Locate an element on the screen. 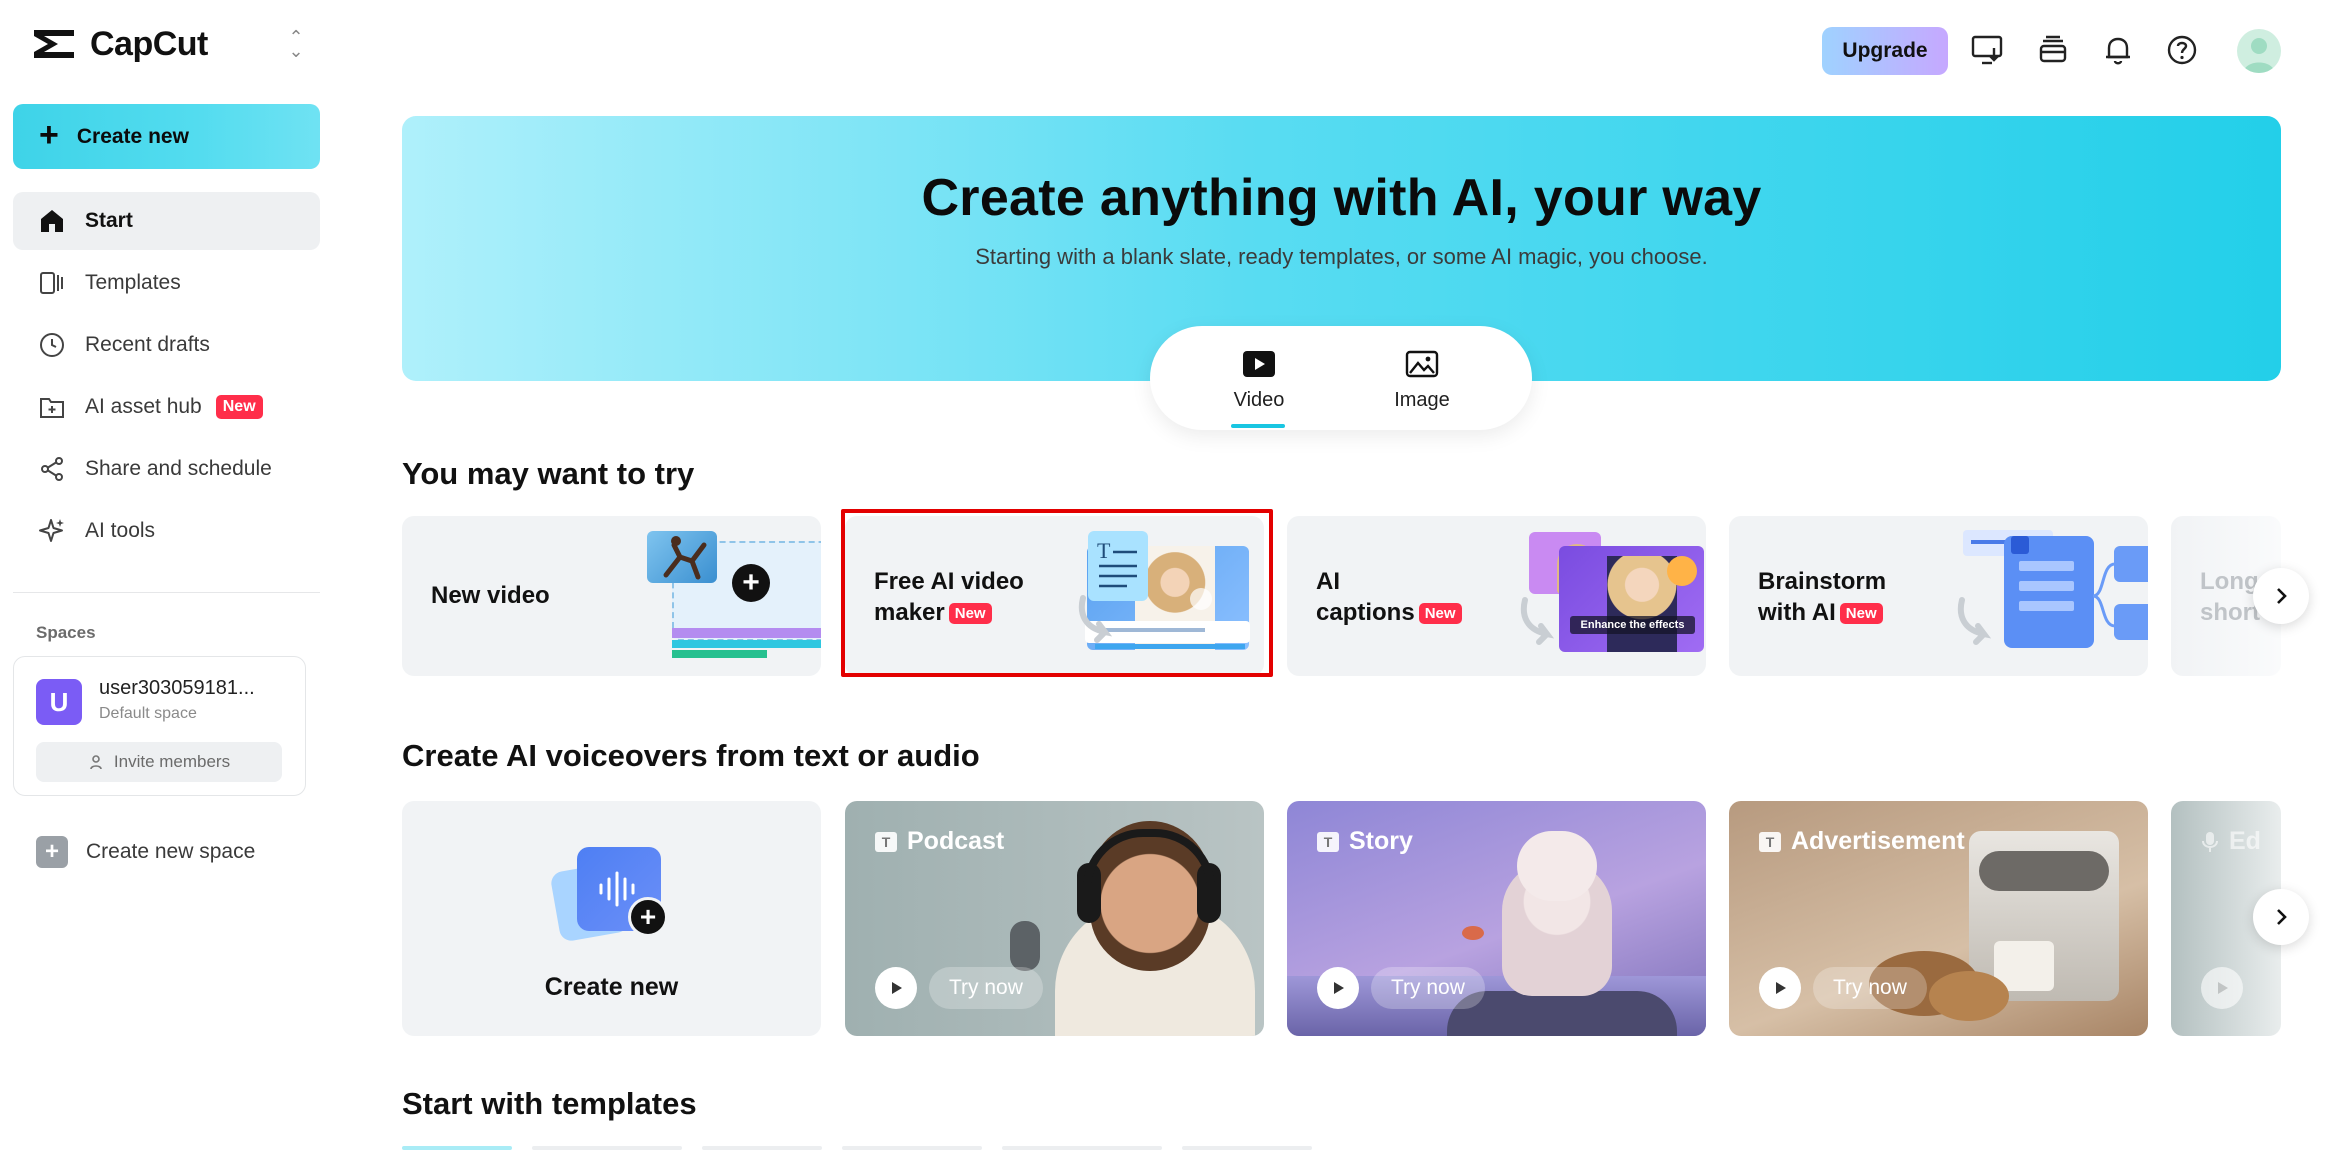  sidebar-item-share-schedule: Share and schedule is located at coordinates (166, 469).